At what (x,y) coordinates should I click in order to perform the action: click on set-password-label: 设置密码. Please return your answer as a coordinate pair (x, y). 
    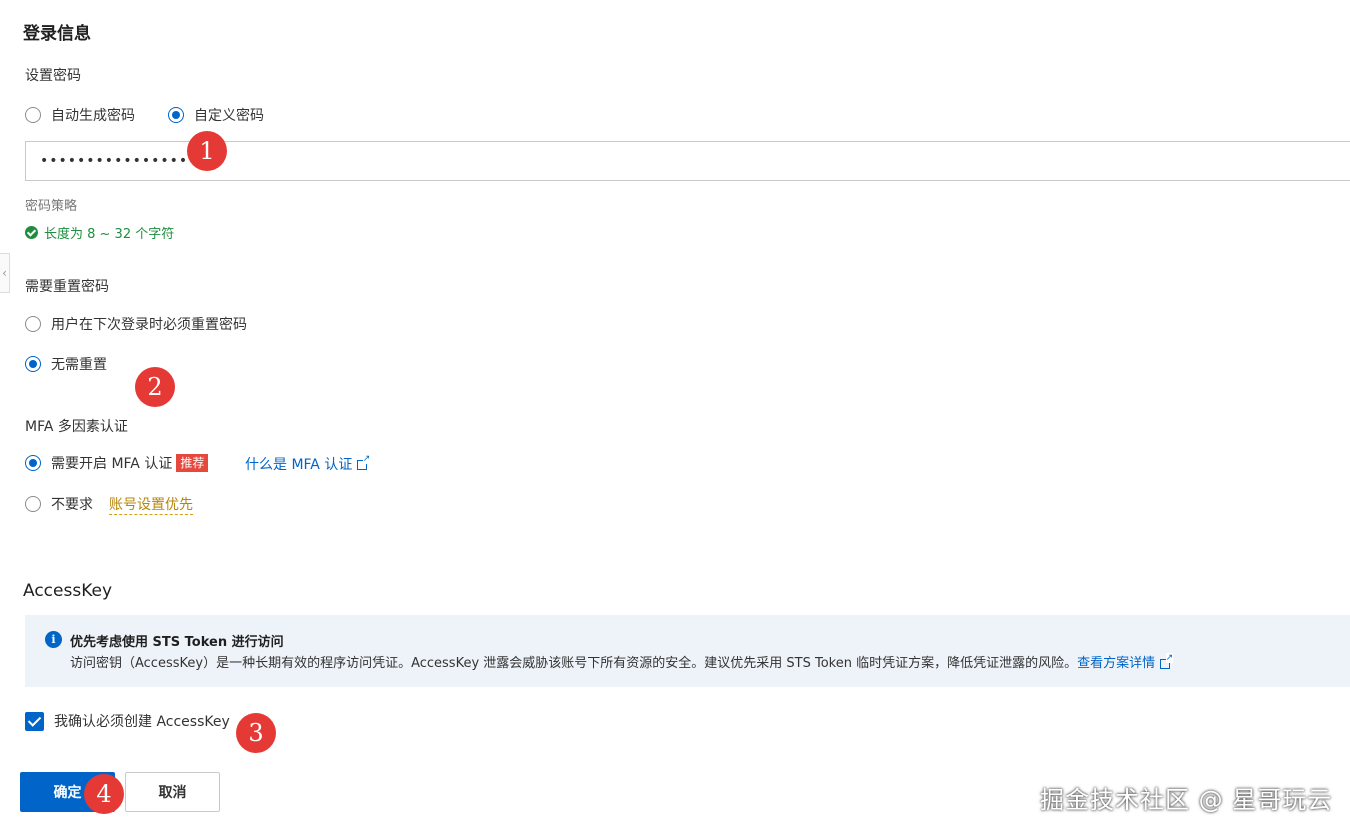
    Looking at the image, I should click on (53, 76).